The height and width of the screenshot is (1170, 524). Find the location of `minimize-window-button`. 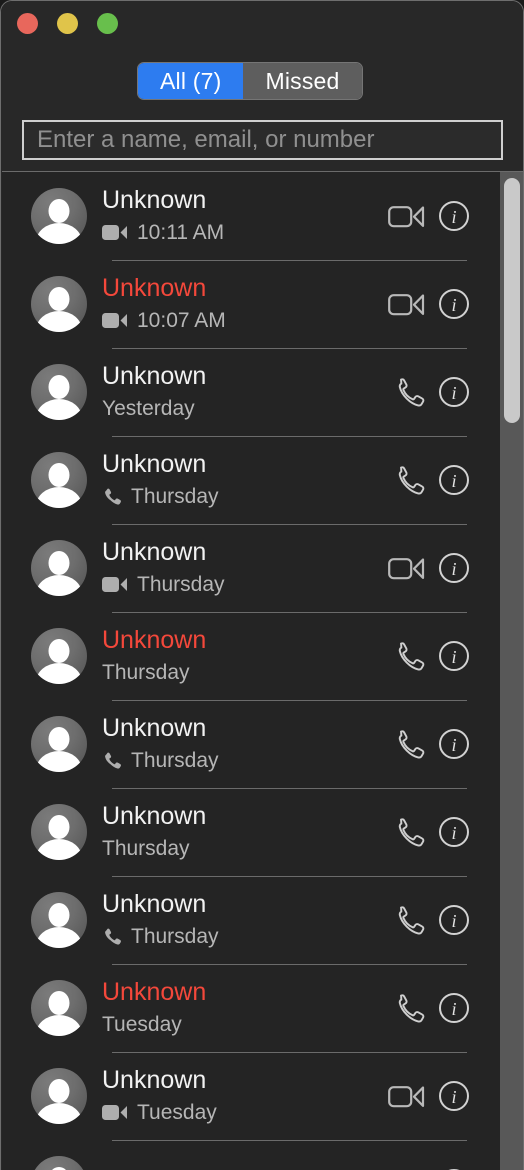

minimize-window-button is located at coordinates (67, 23).